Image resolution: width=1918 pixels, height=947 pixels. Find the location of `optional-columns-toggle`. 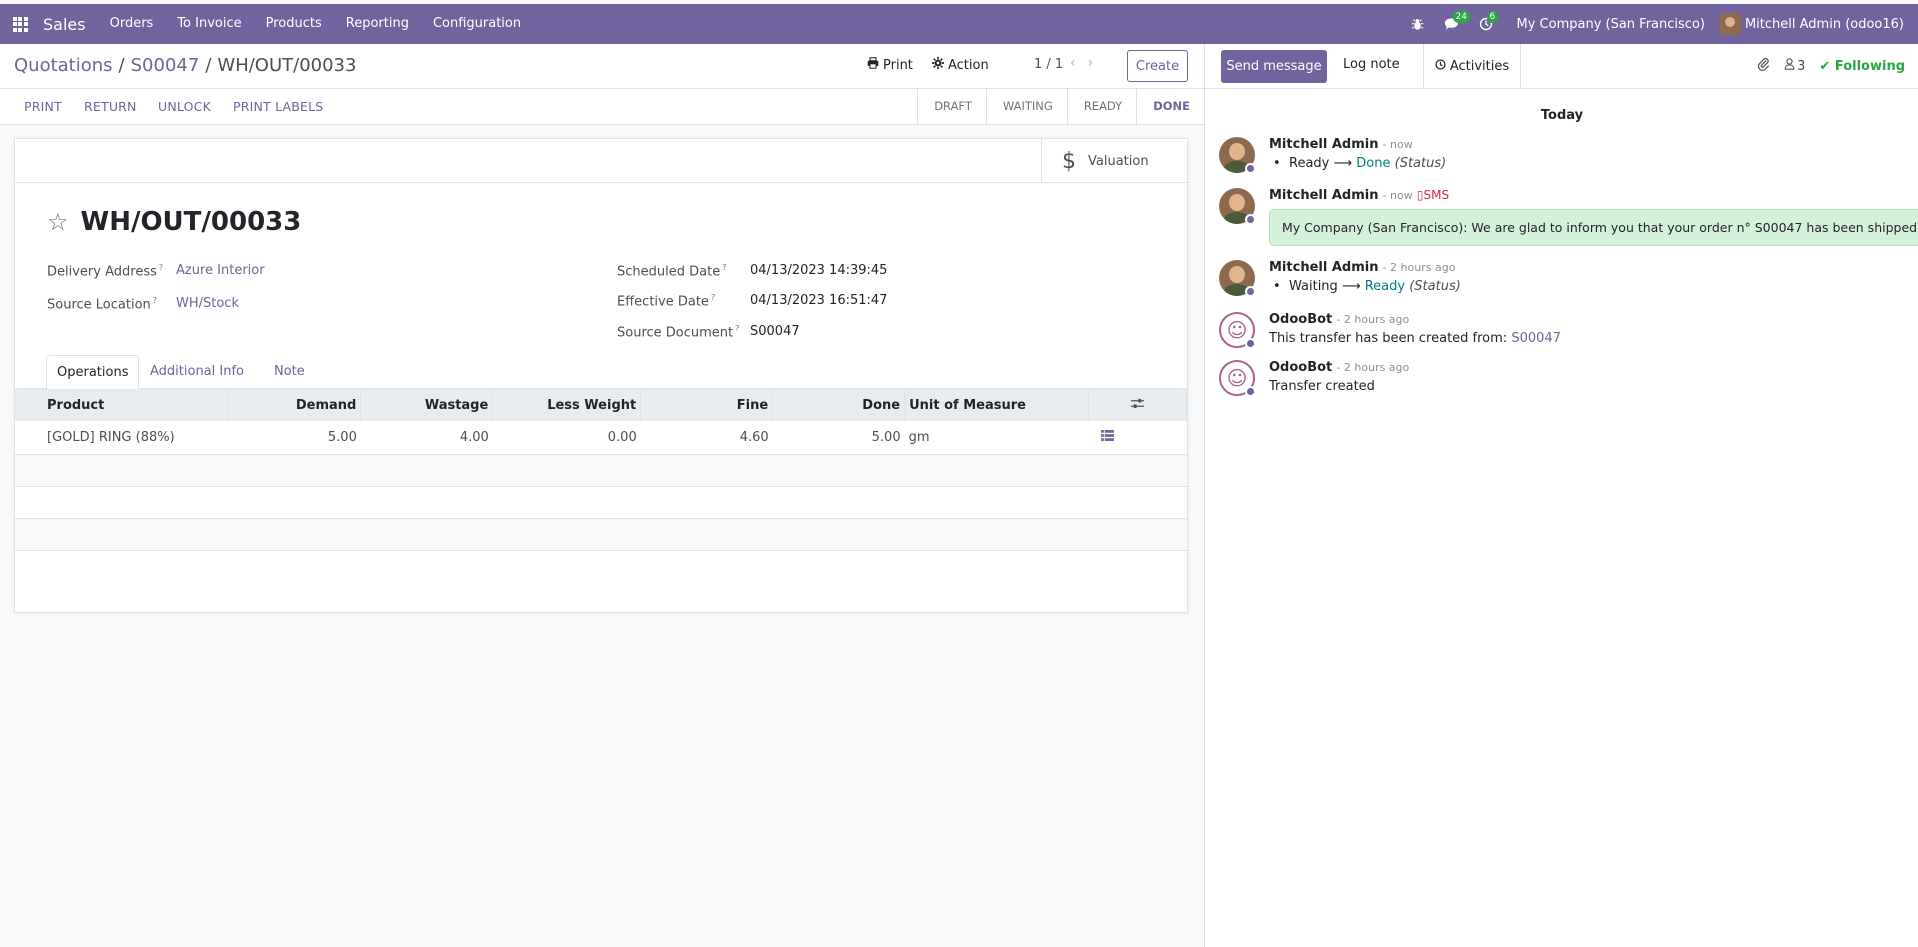

optional-columns-toggle is located at coordinates (1137, 405).